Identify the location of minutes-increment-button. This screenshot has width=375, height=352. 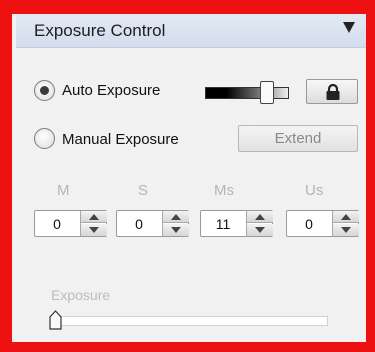
(94, 217).